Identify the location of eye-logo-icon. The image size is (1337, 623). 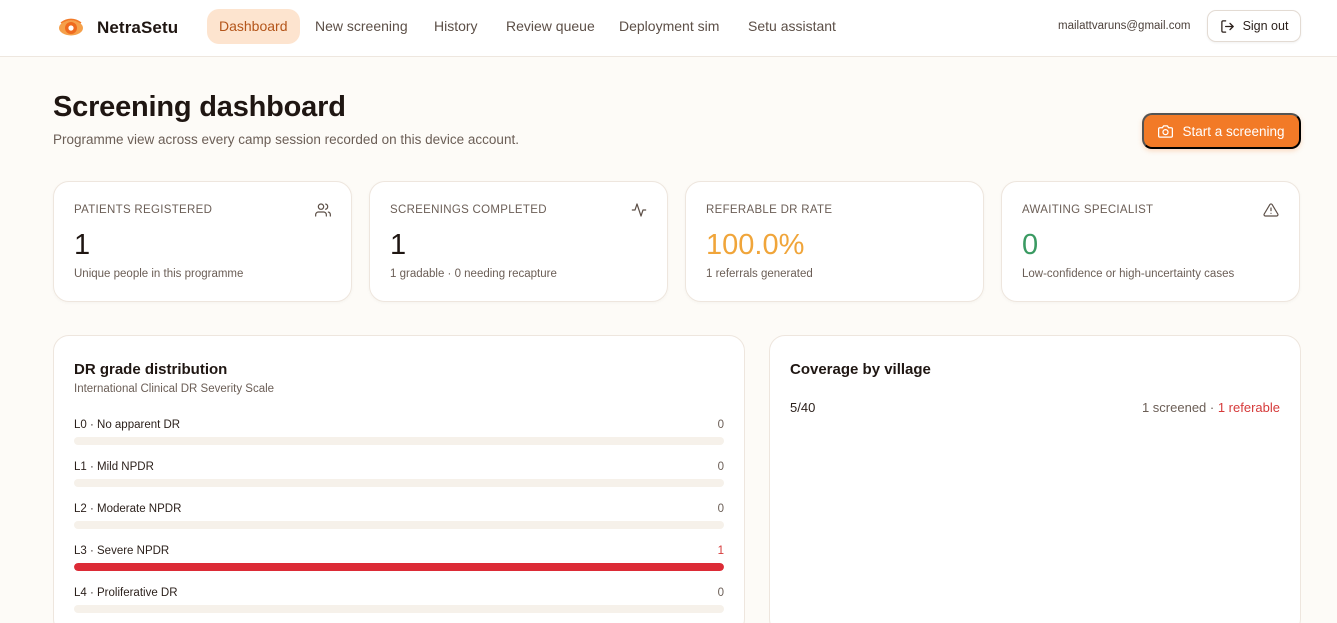
(71, 27).